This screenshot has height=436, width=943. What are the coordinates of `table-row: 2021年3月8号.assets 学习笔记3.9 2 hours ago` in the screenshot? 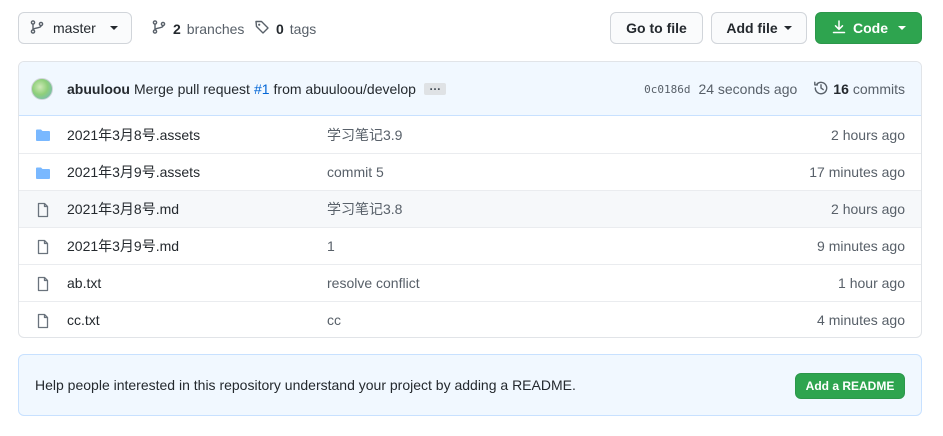 It's located at (470, 134).